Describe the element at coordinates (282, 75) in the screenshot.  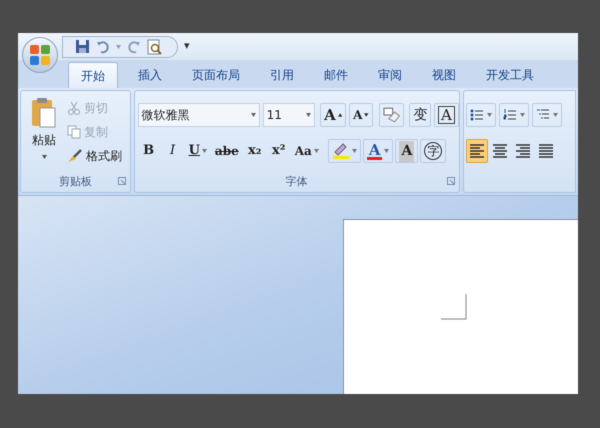
I see `ribbon-tab: 引用` at that location.